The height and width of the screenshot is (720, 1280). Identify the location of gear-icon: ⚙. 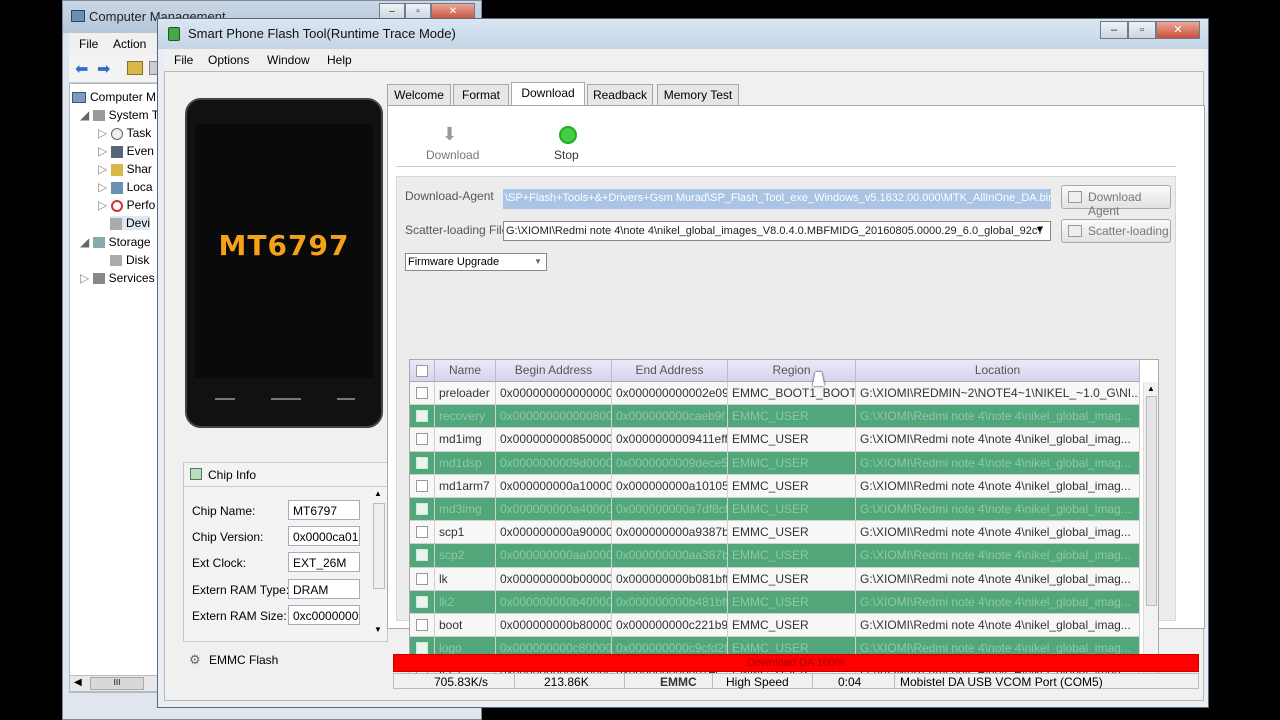
(195, 659).